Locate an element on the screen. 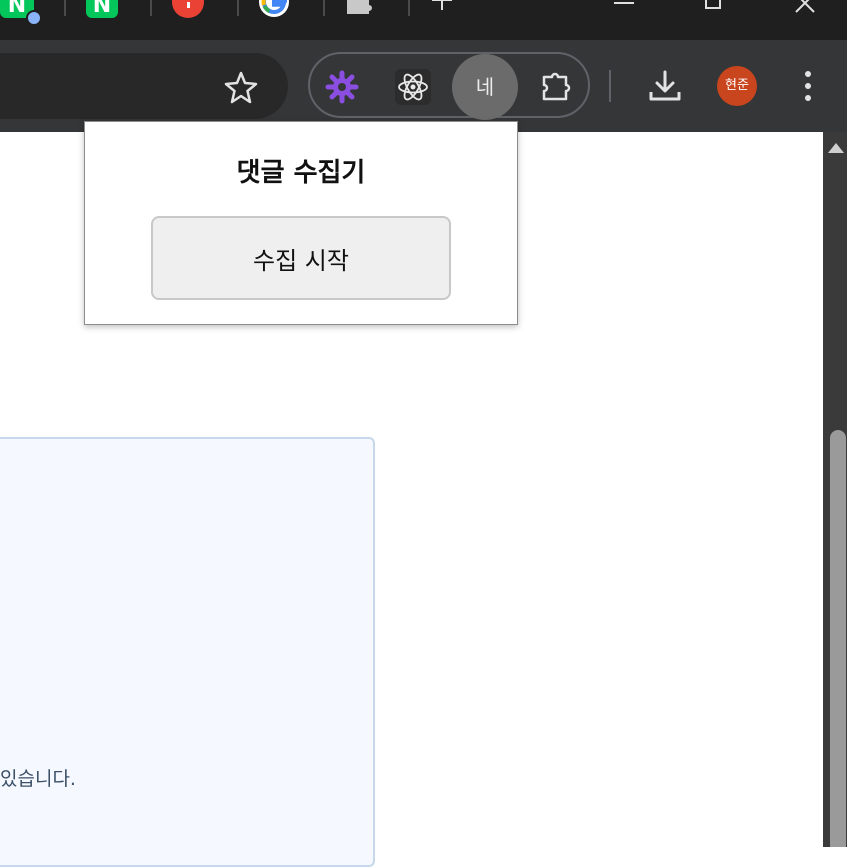  tab-group-dot-icon is located at coordinates (34, 18).